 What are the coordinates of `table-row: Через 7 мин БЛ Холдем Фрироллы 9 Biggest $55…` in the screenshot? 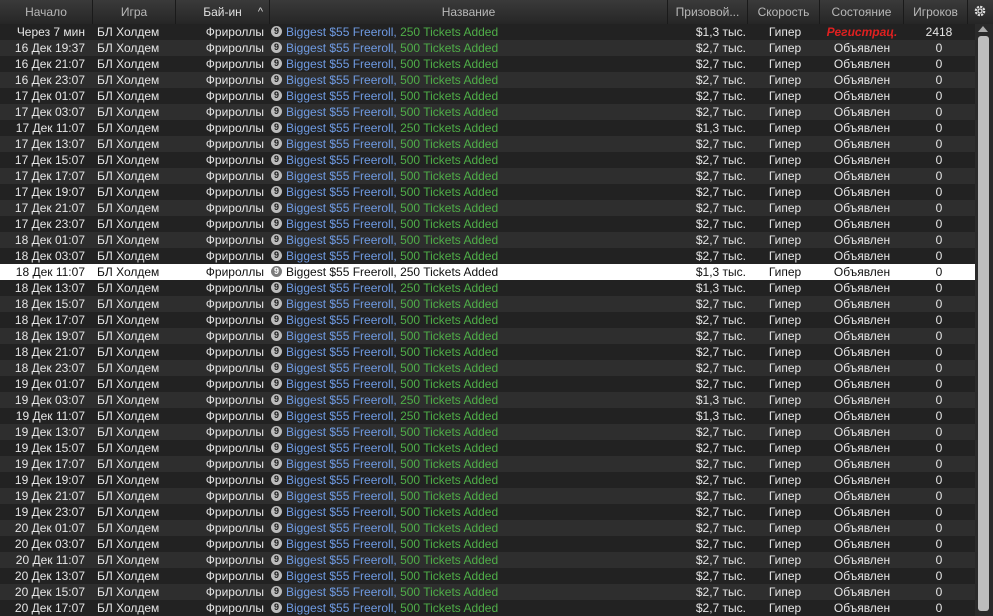 It's located at (487, 32).